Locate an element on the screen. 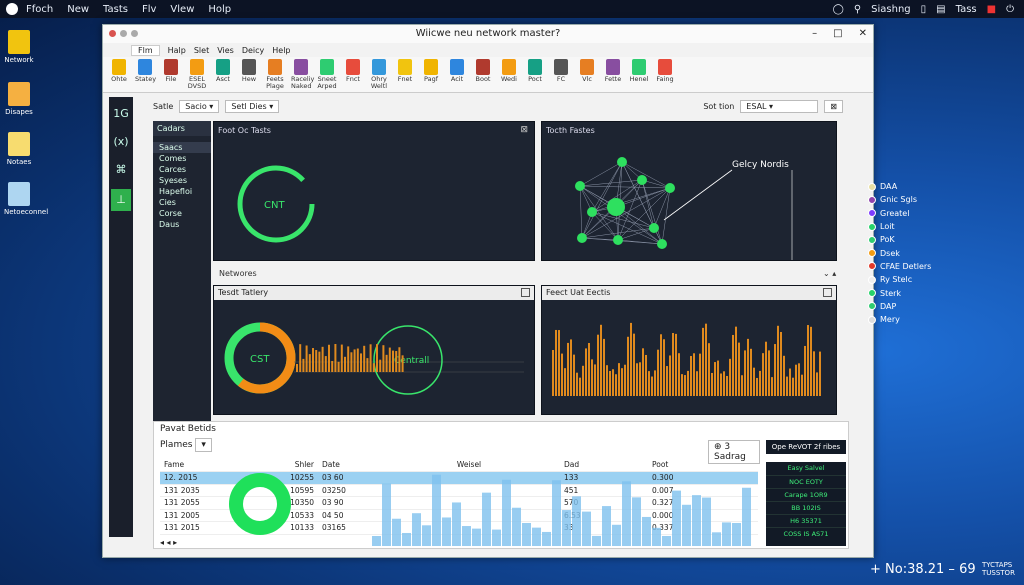 The height and width of the screenshot is (585, 1024). sidebar-item: Daus is located at coordinates (182, 224).